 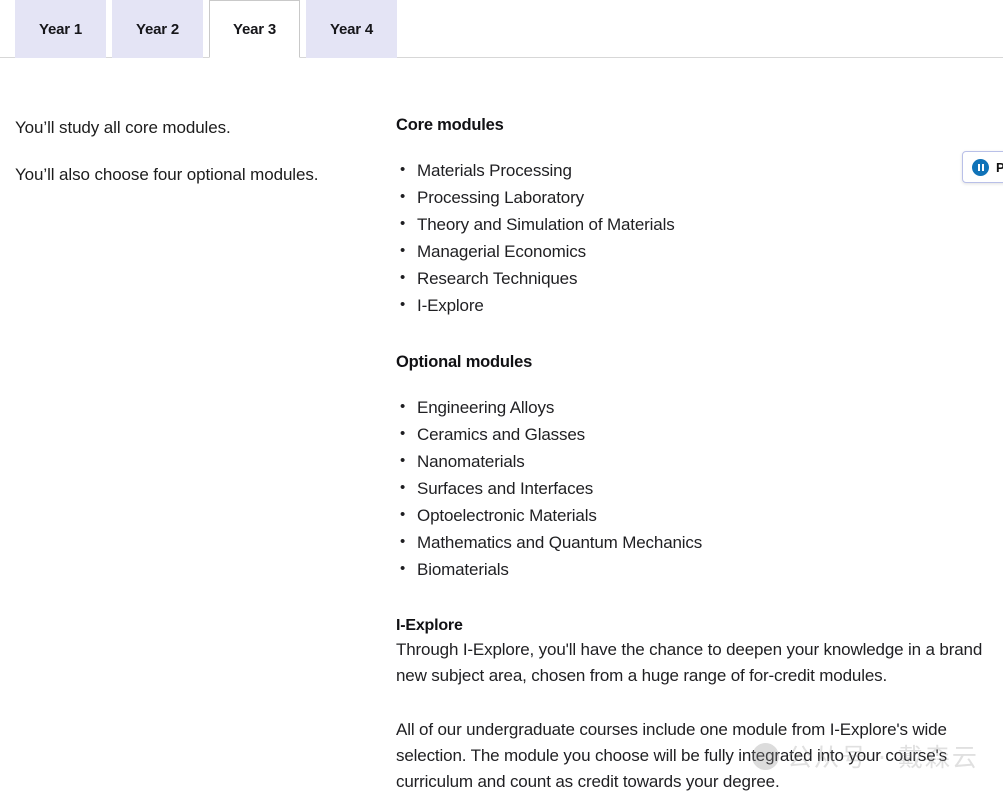 What do you see at coordinates (695, 407) in the screenshot?
I see `list-item: Engineering Alloys` at bounding box center [695, 407].